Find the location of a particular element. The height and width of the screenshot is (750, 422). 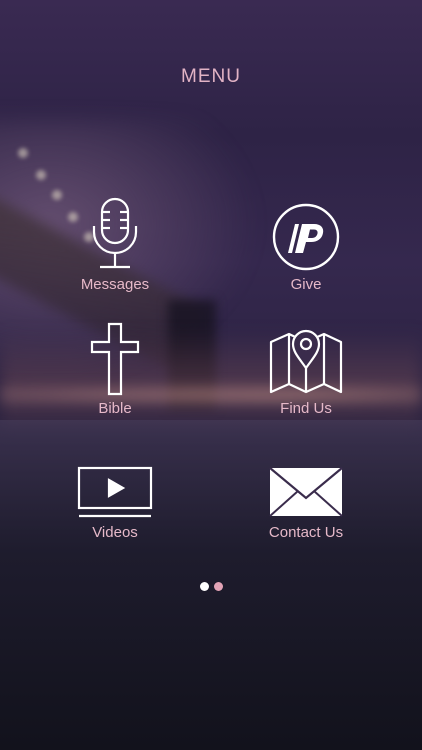

video-screen-icon is located at coordinates (115, 480).